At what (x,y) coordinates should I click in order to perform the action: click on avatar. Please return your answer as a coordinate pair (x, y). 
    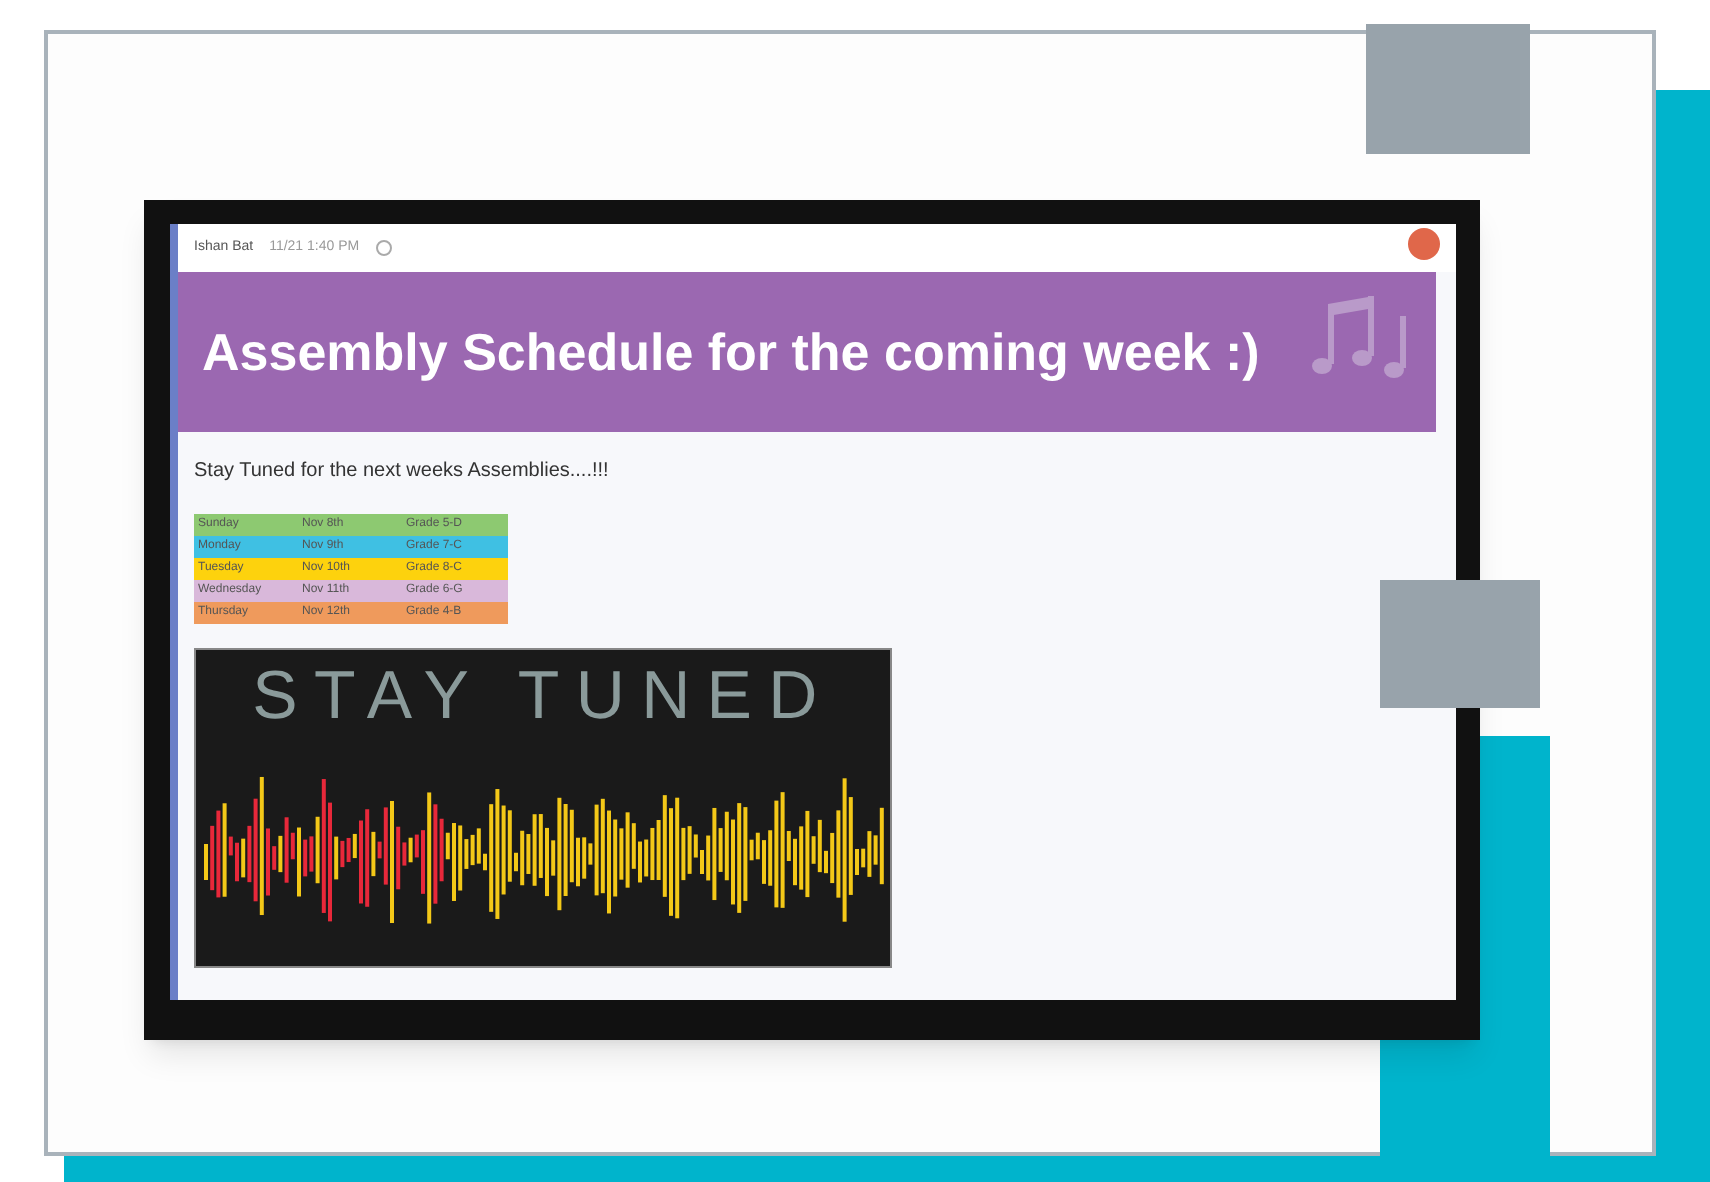
    Looking at the image, I should click on (1424, 244).